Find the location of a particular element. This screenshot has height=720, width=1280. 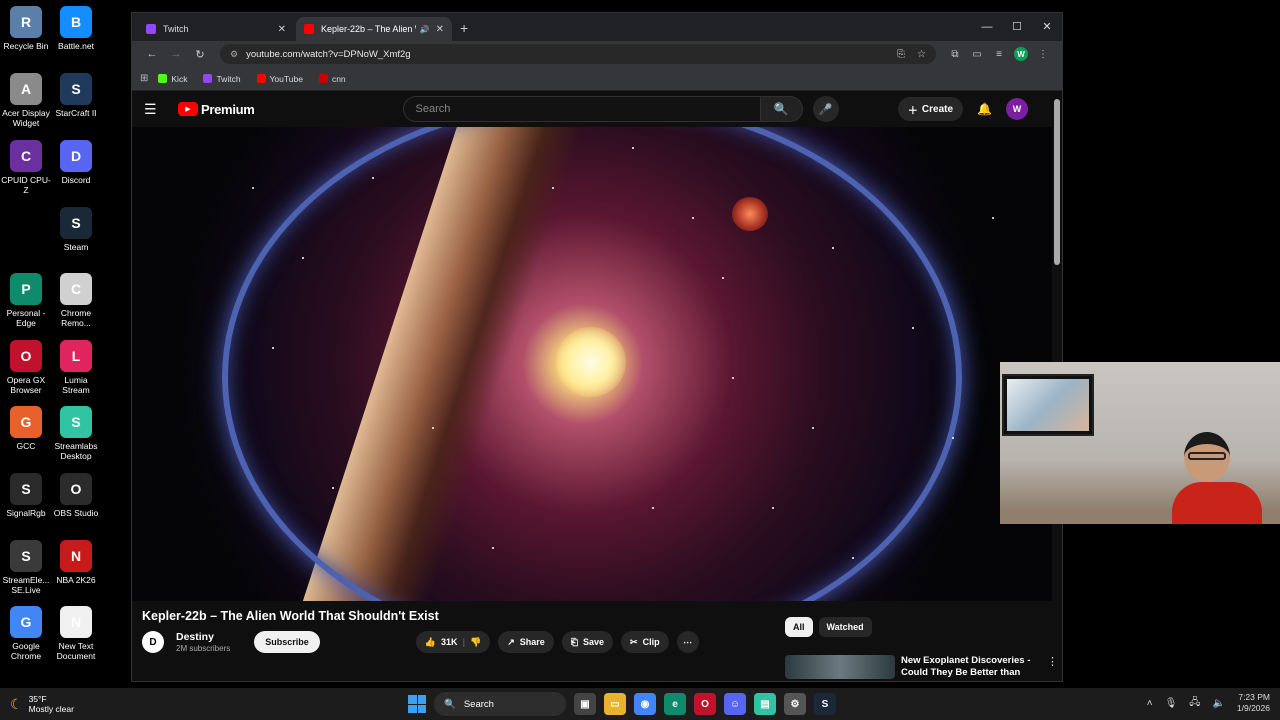

page-scrollbar is located at coordinates (1057, 182).